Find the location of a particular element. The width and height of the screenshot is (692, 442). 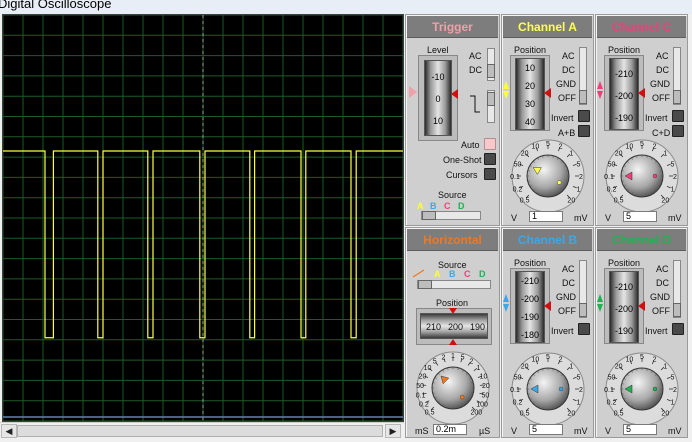

trigger-level-drum: -10 0 10 is located at coordinates (438, 98).